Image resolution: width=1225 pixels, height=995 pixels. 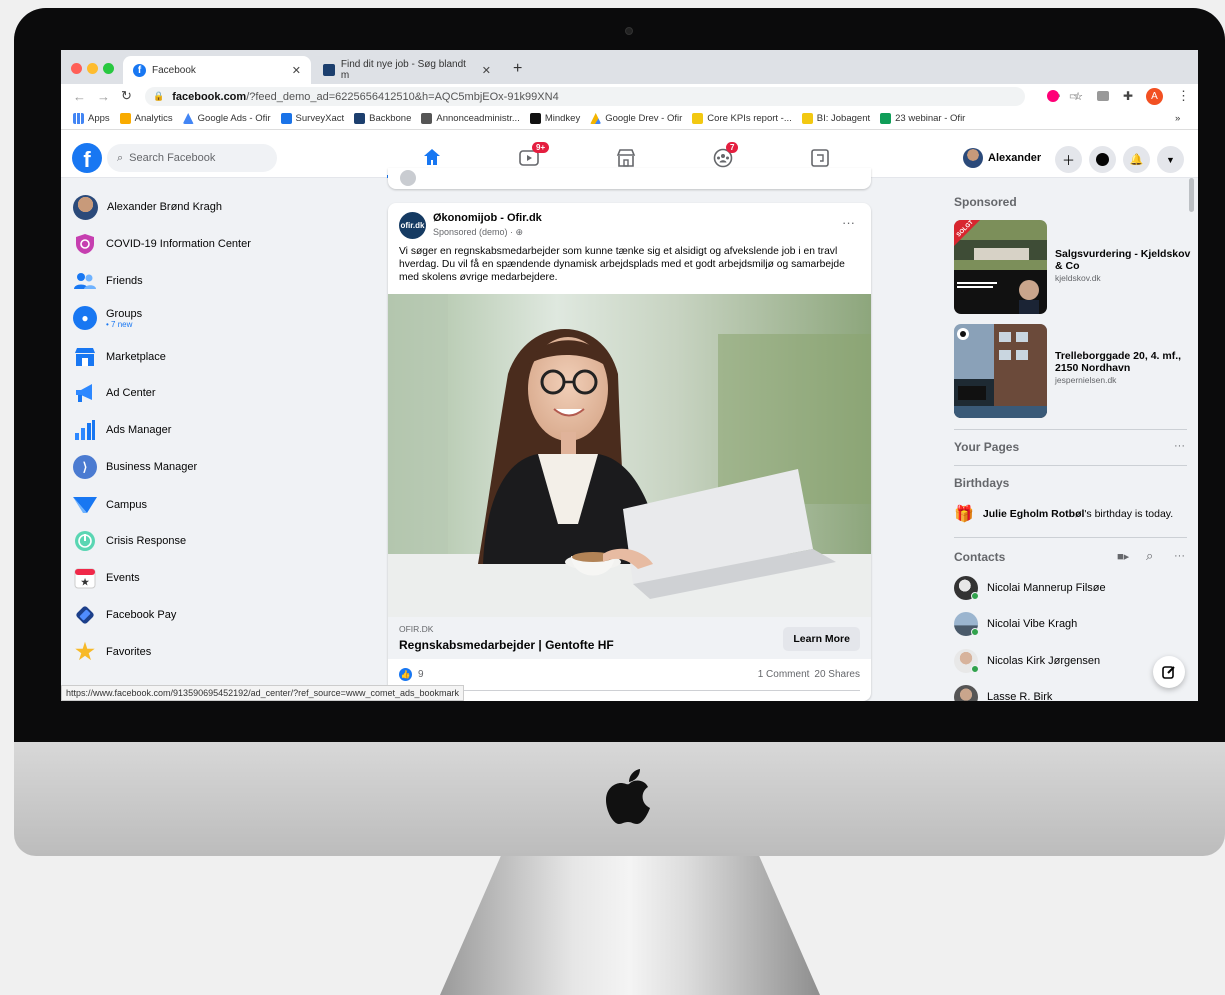 What do you see at coordinates (1044, 661) in the screenshot?
I see `contact-name: Nicolas Kirk Jørgensen` at bounding box center [1044, 661].